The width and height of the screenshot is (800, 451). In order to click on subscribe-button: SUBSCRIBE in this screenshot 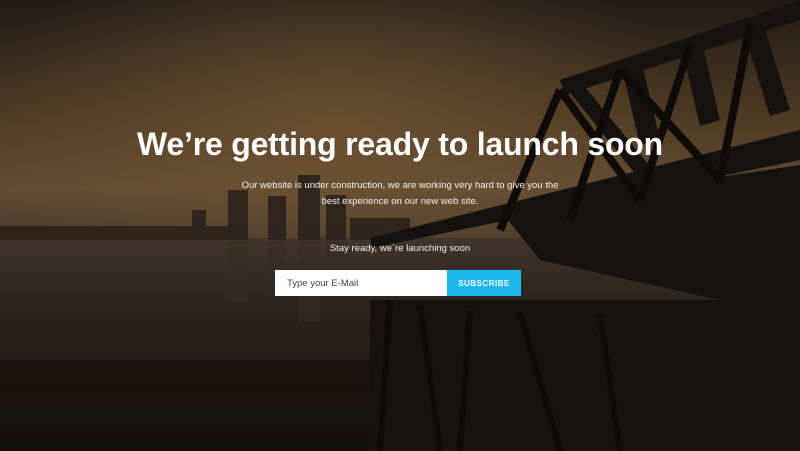, I will do `click(484, 283)`.